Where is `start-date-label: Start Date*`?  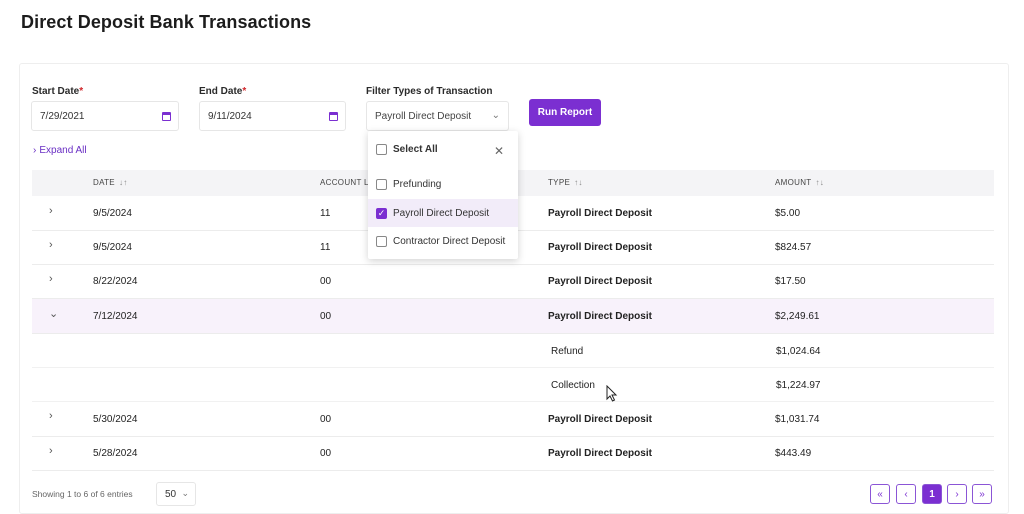
start-date-label: Start Date* is located at coordinates (57, 91).